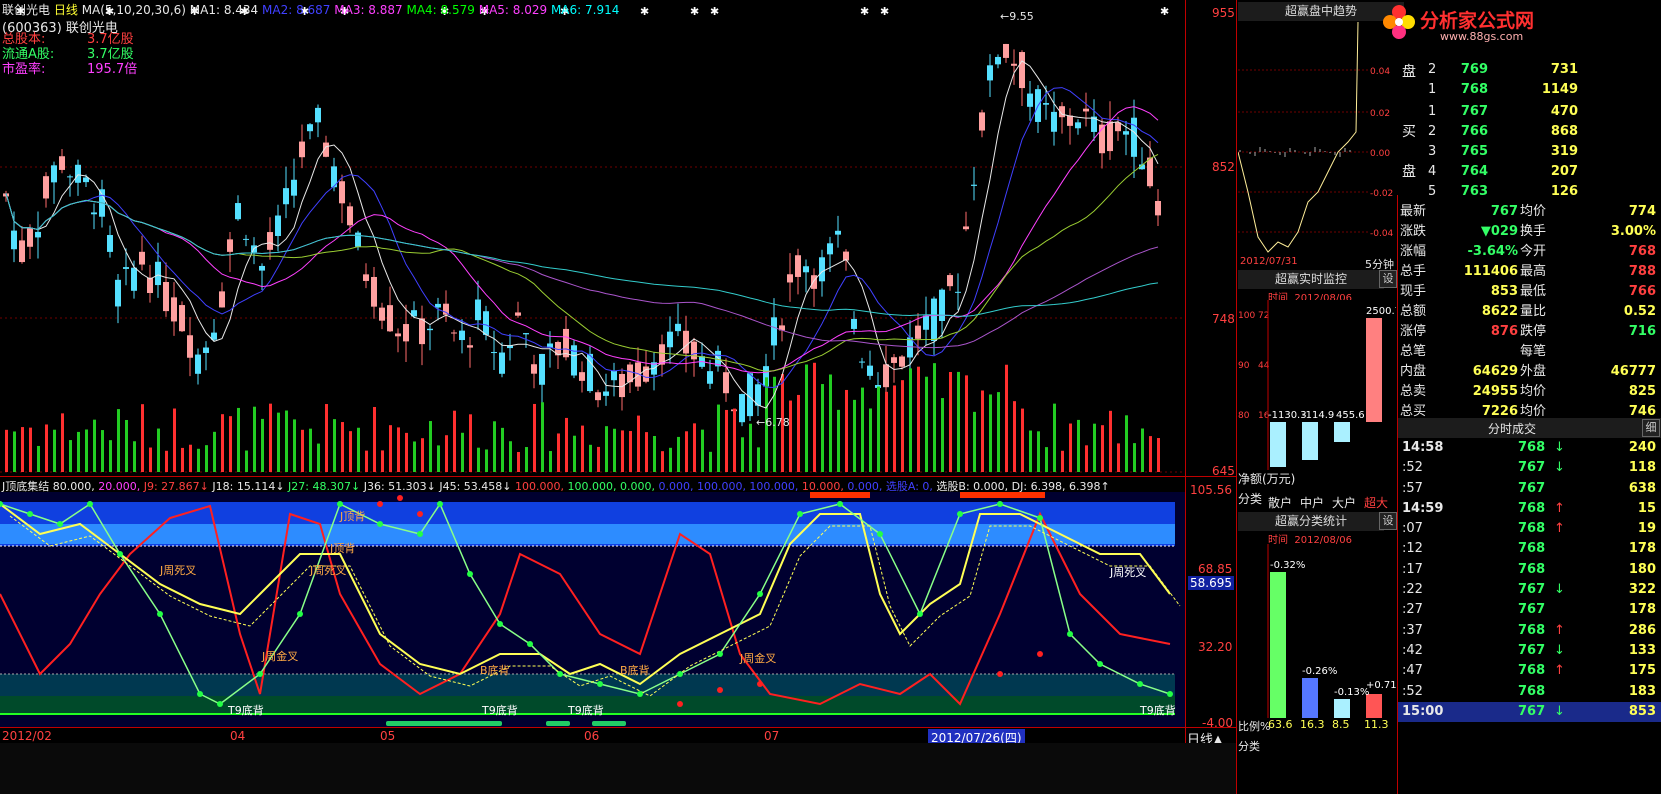 This screenshot has width=1661, height=794. Describe the element at coordinates (1564, 191) in the screenshot. I see `buy-volume: 126` at that location.